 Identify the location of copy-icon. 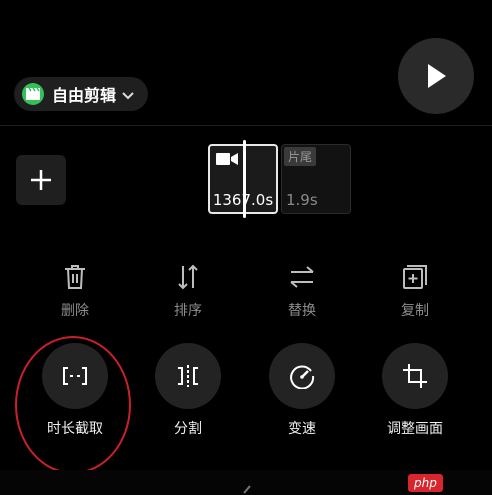
(415, 277).